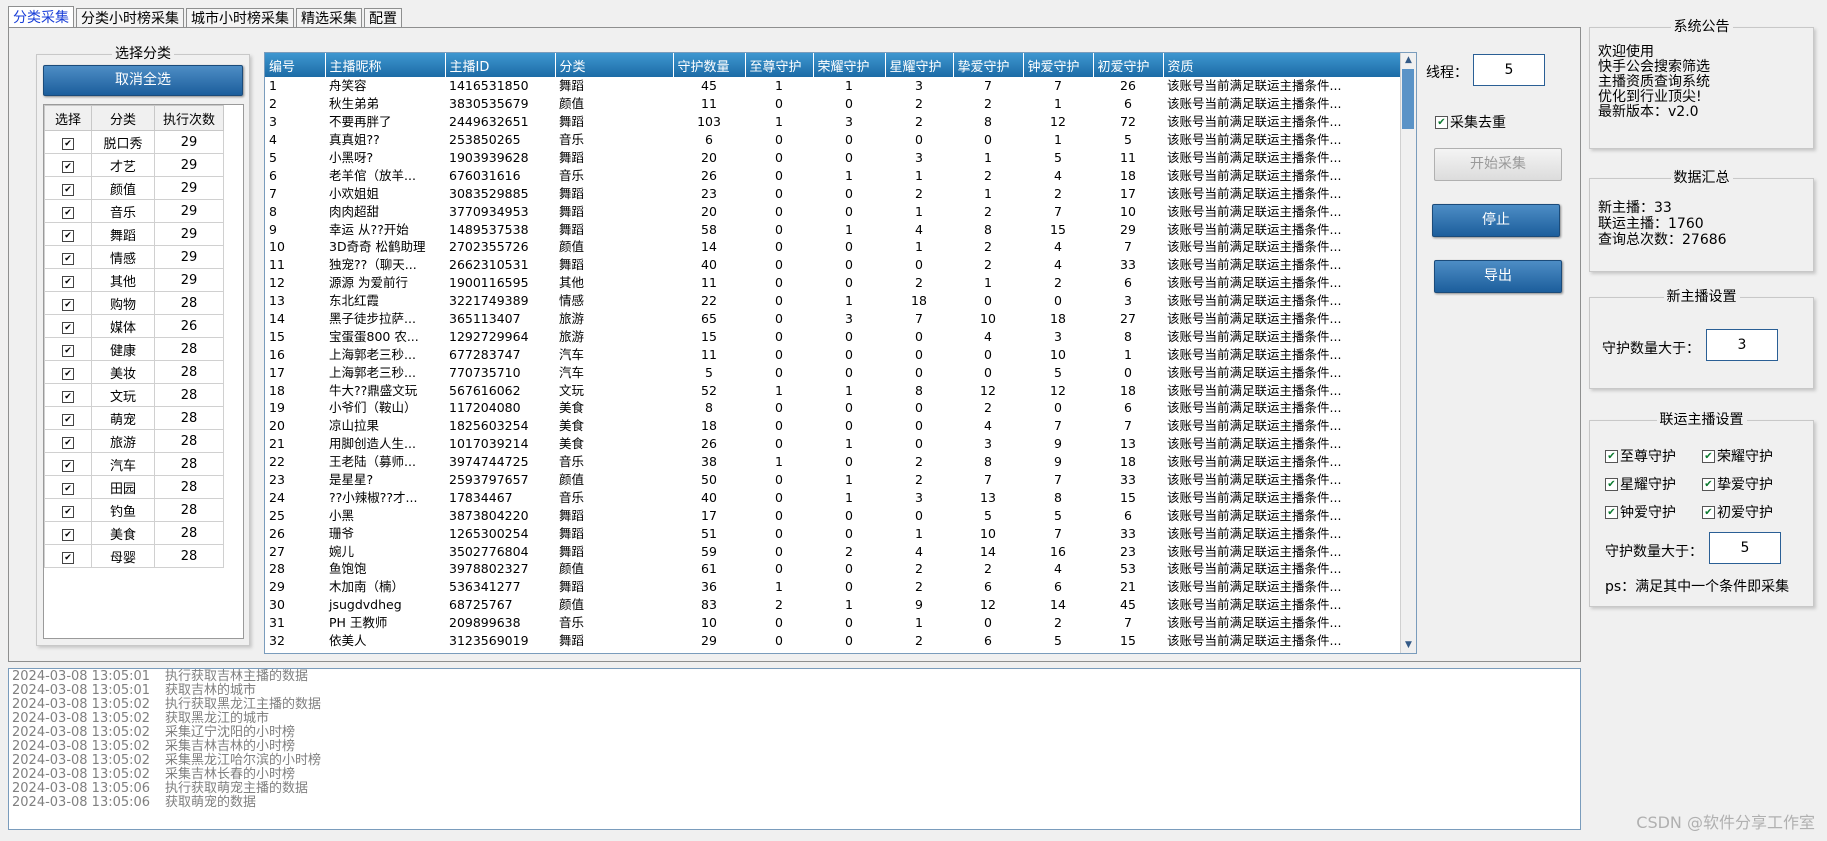 This screenshot has width=1827, height=841. I want to click on category-row: ✔ 颜值 29, so click(134, 188).